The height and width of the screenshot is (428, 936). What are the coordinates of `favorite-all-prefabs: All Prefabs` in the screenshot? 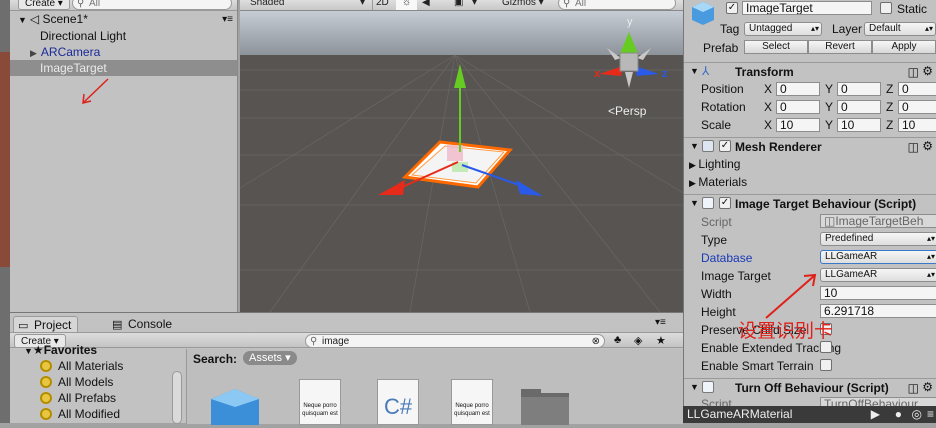 It's located at (78, 398).